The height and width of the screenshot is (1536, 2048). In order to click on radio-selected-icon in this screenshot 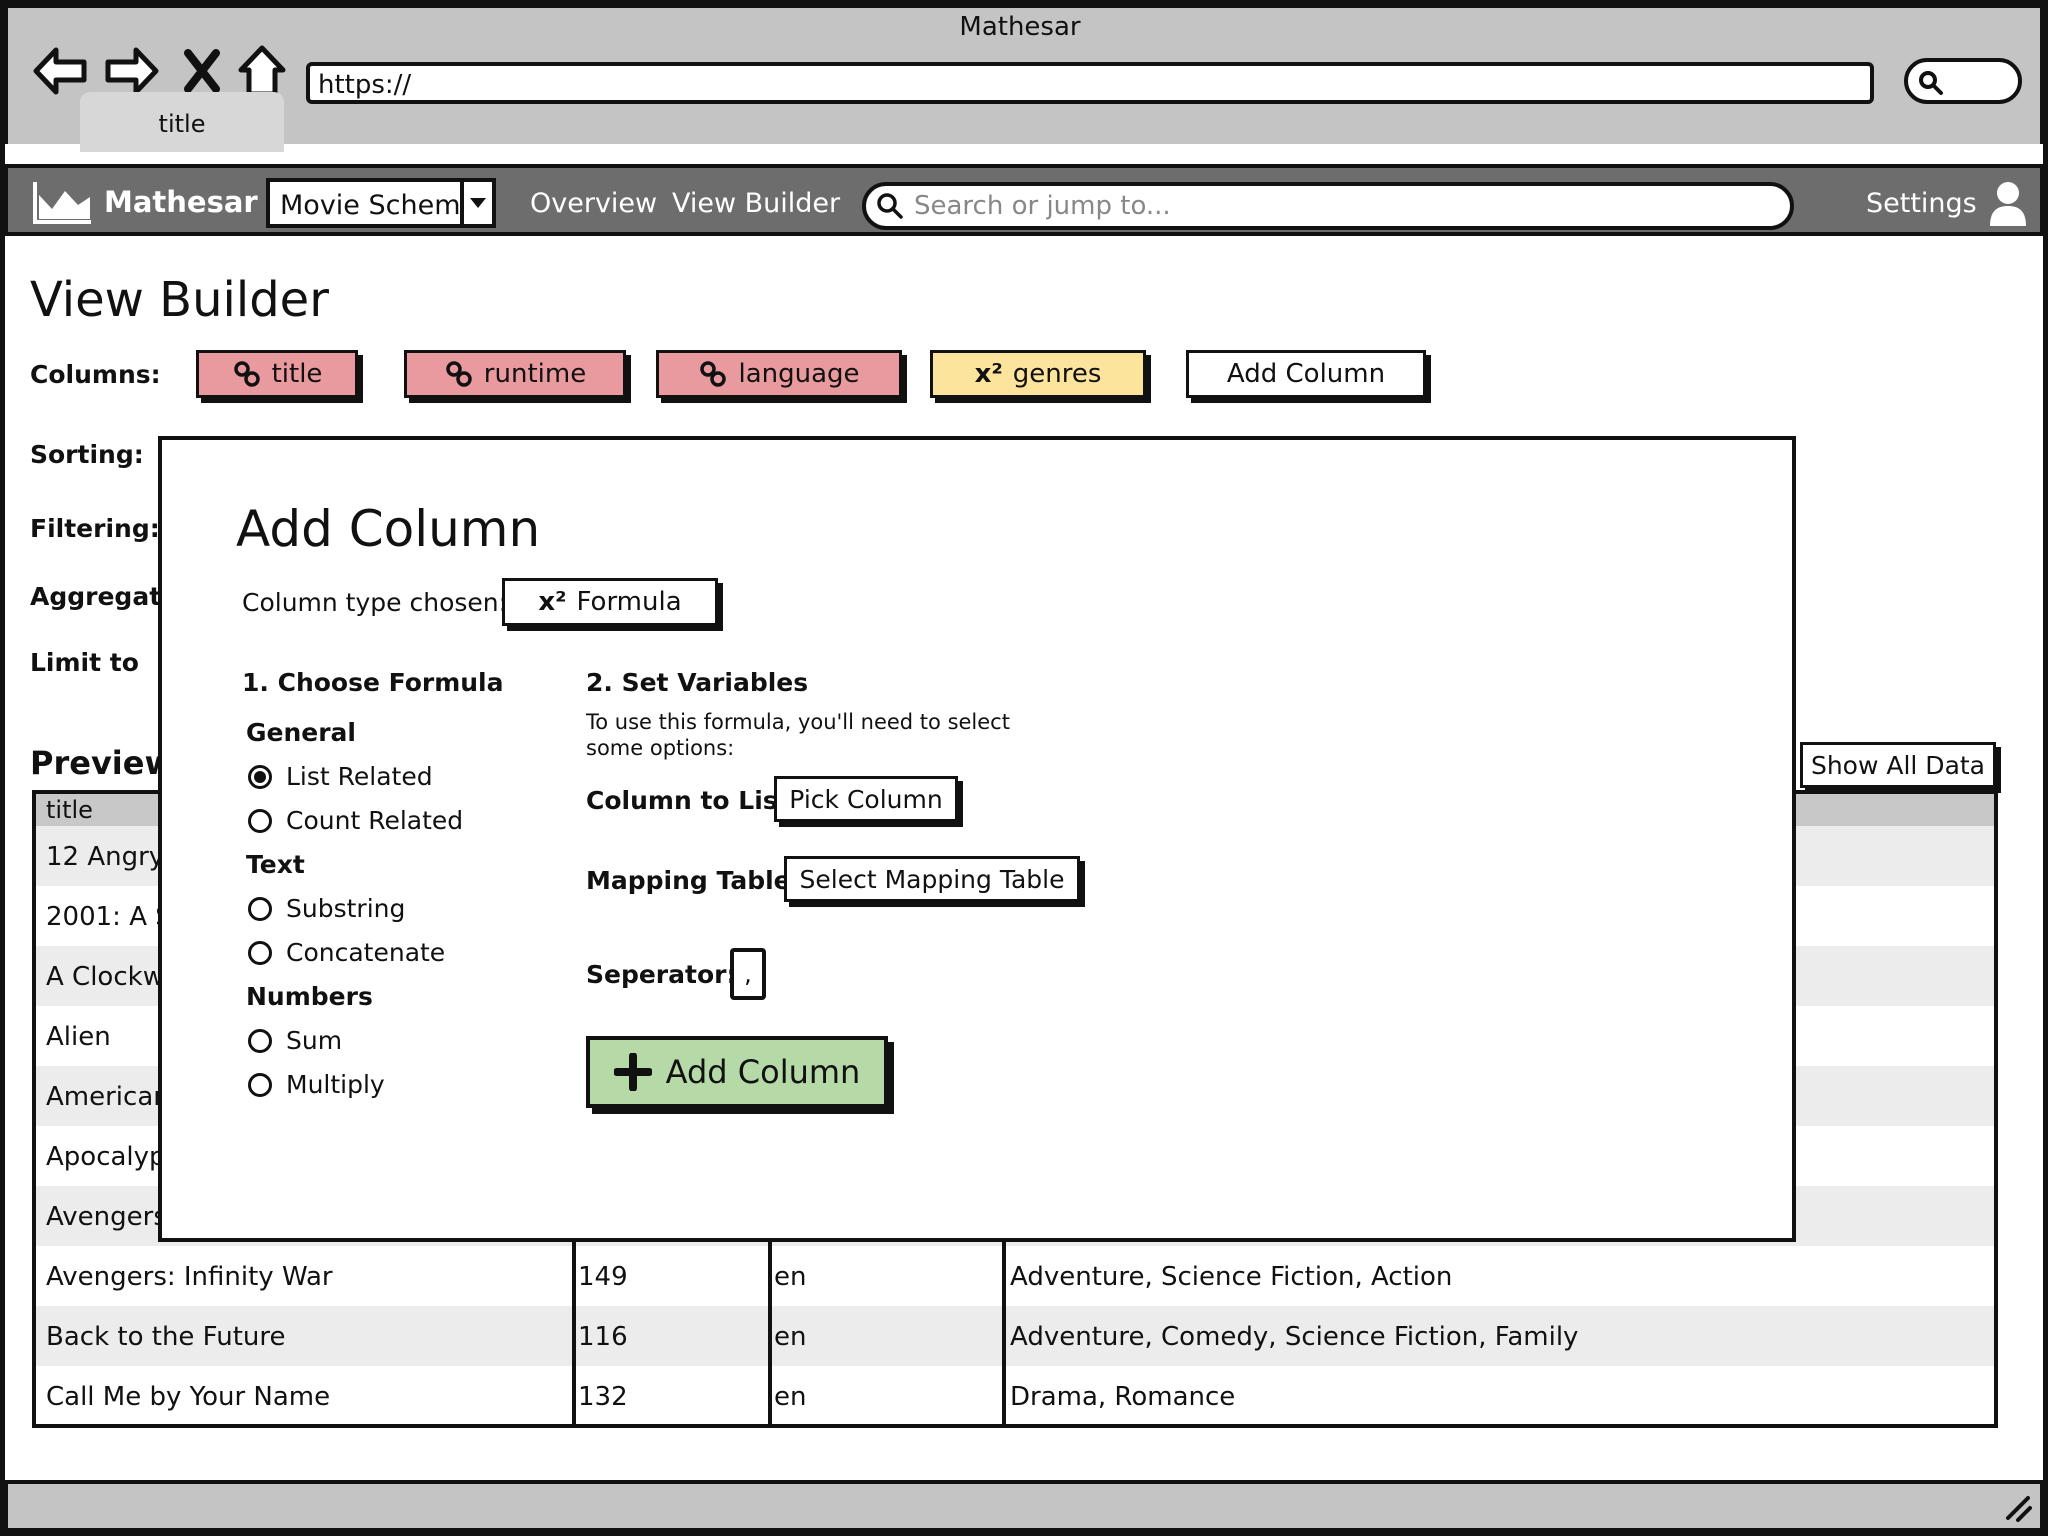, I will do `click(260, 776)`.